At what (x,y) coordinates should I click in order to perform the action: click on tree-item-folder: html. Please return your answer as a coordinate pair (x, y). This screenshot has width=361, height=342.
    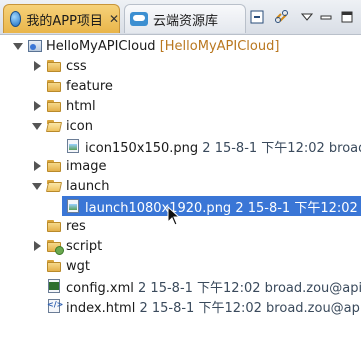
    Looking at the image, I should click on (180, 106).